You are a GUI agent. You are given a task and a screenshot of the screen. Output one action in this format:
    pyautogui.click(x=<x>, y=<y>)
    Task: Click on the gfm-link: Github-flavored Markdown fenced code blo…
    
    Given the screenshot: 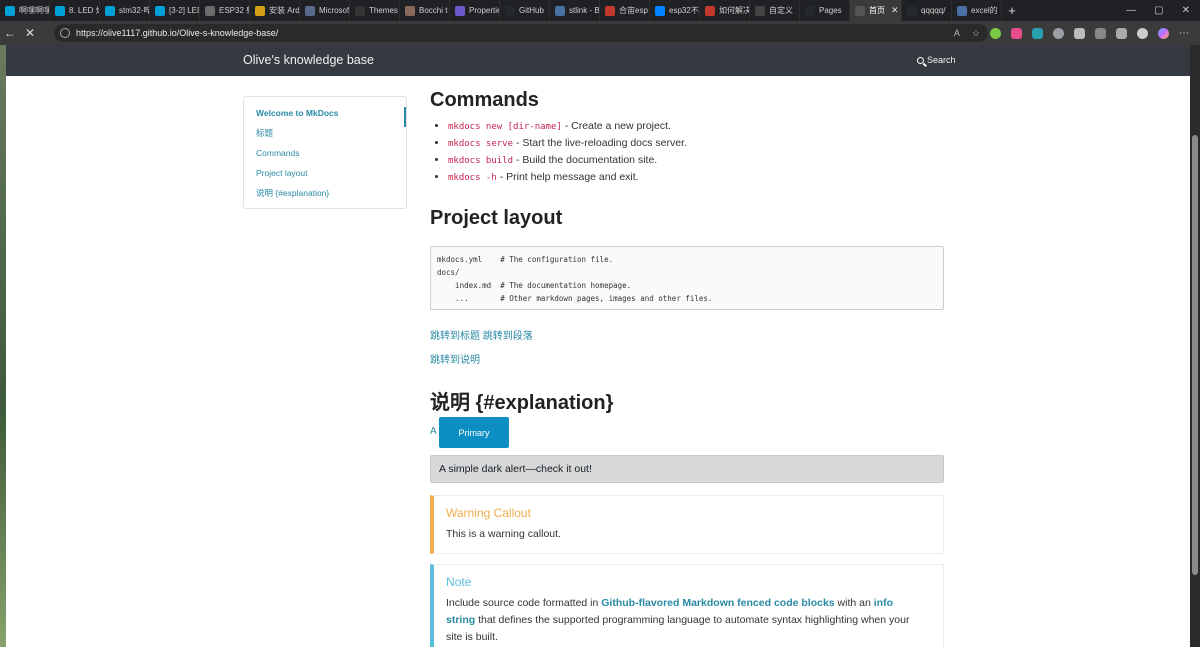 What is the action you would take?
    pyautogui.click(x=717, y=603)
    